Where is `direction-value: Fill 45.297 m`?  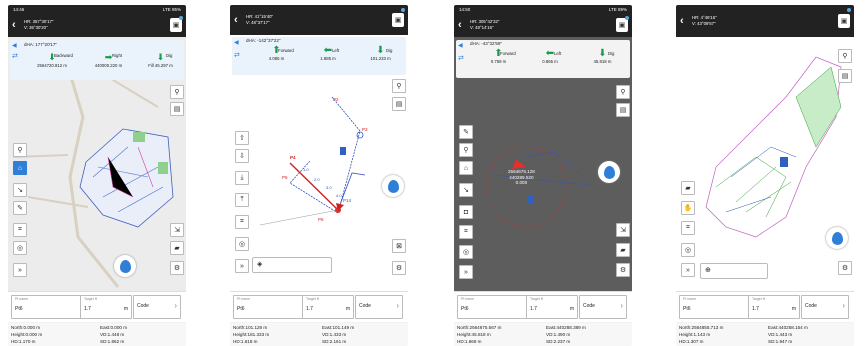 direction-value: Fill 45.297 m is located at coordinates (160, 65).